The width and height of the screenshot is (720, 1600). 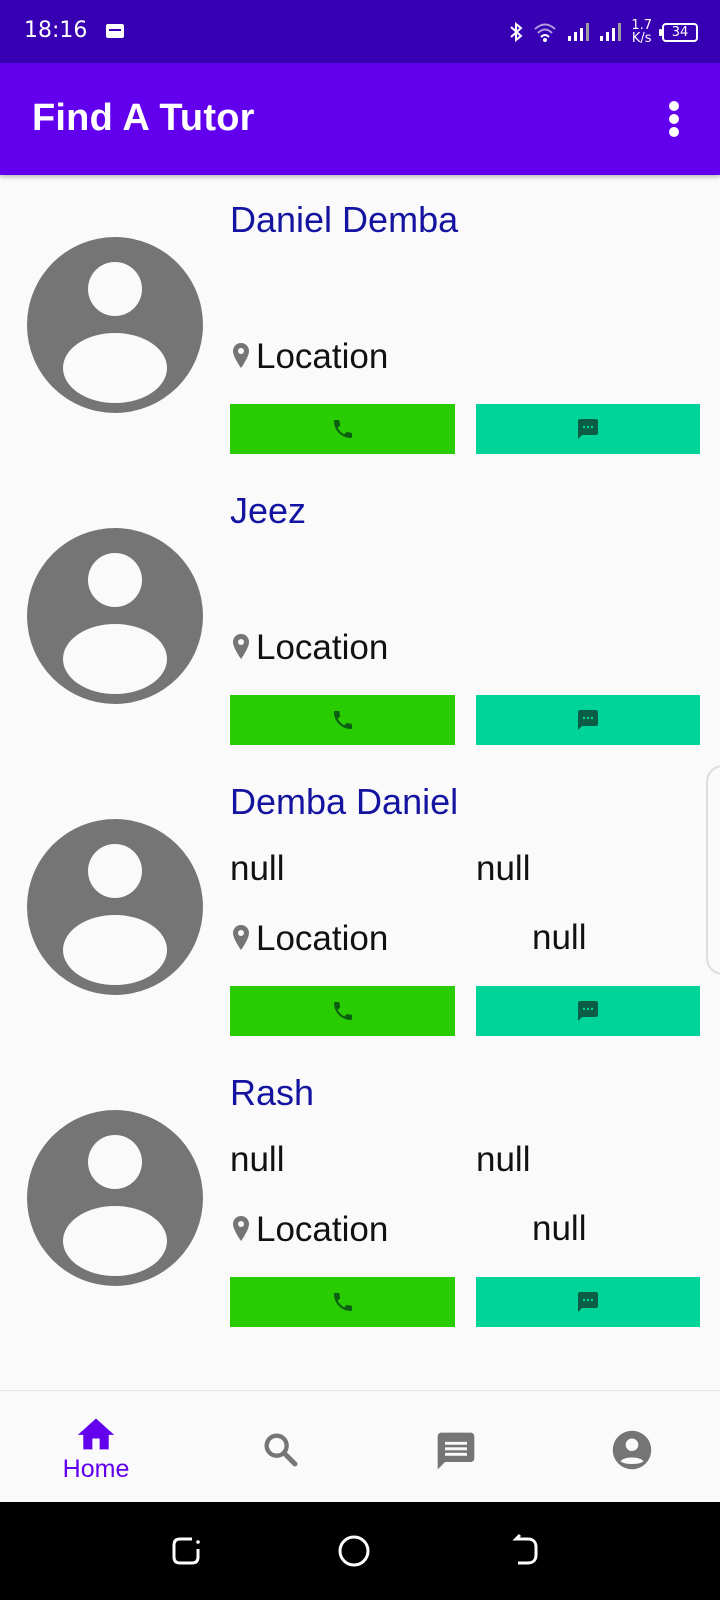 What do you see at coordinates (56, 30) in the screenshot?
I see `status-time: 18:16` at bounding box center [56, 30].